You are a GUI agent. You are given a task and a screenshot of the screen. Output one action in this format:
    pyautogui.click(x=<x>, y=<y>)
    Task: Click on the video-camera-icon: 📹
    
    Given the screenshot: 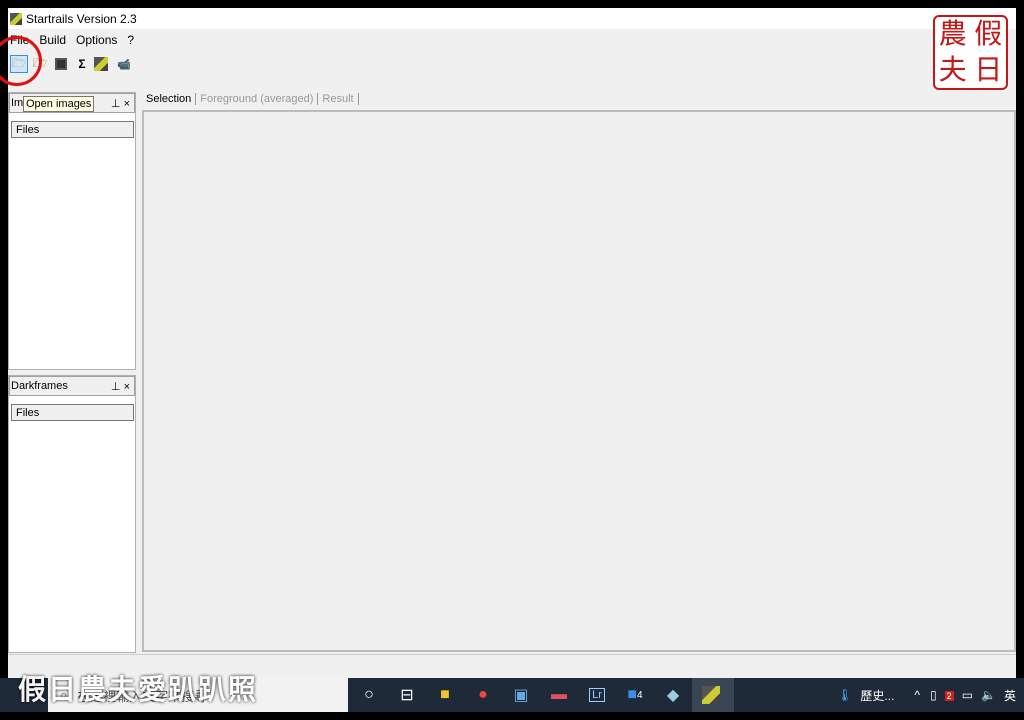 What is the action you would take?
    pyautogui.click(x=124, y=64)
    